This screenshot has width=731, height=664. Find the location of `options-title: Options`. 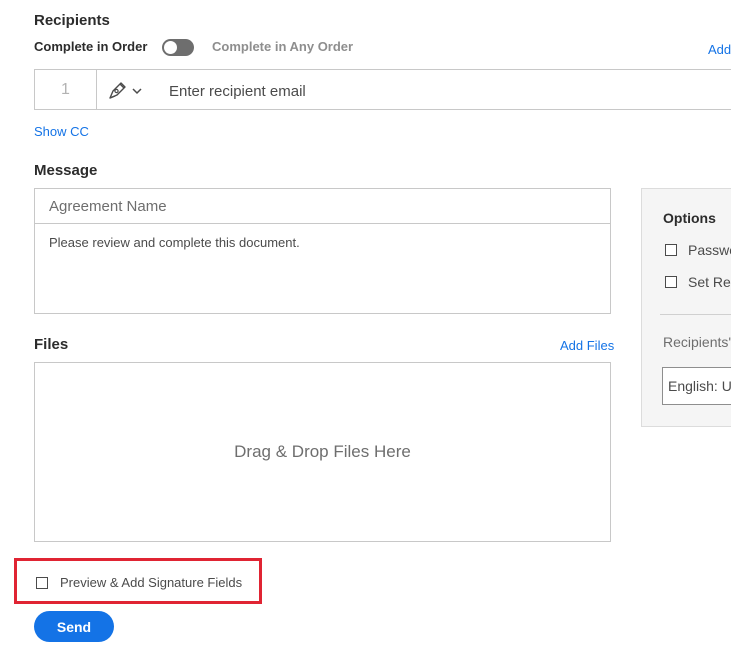

options-title: Options is located at coordinates (689, 218).